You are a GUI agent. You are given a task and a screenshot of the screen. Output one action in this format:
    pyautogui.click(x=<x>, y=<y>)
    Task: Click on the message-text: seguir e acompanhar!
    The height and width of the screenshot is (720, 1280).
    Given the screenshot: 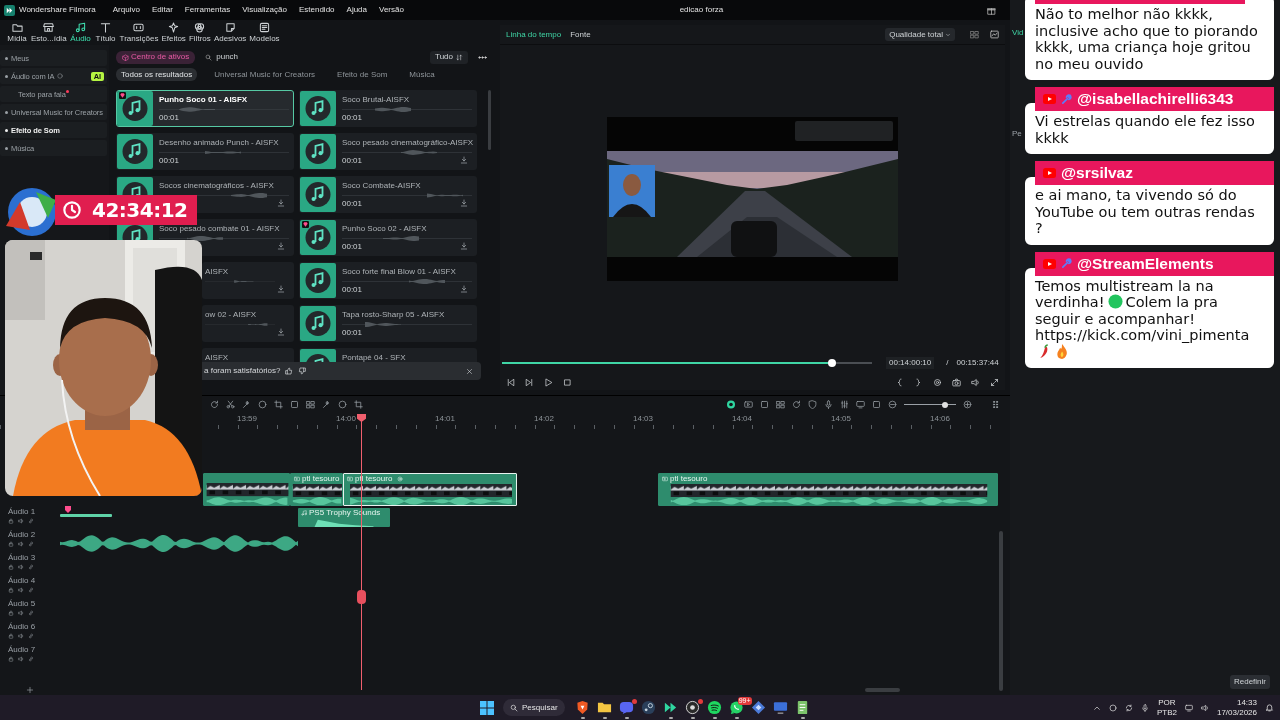 What is the action you would take?
    pyautogui.click(x=1115, y=318)
    